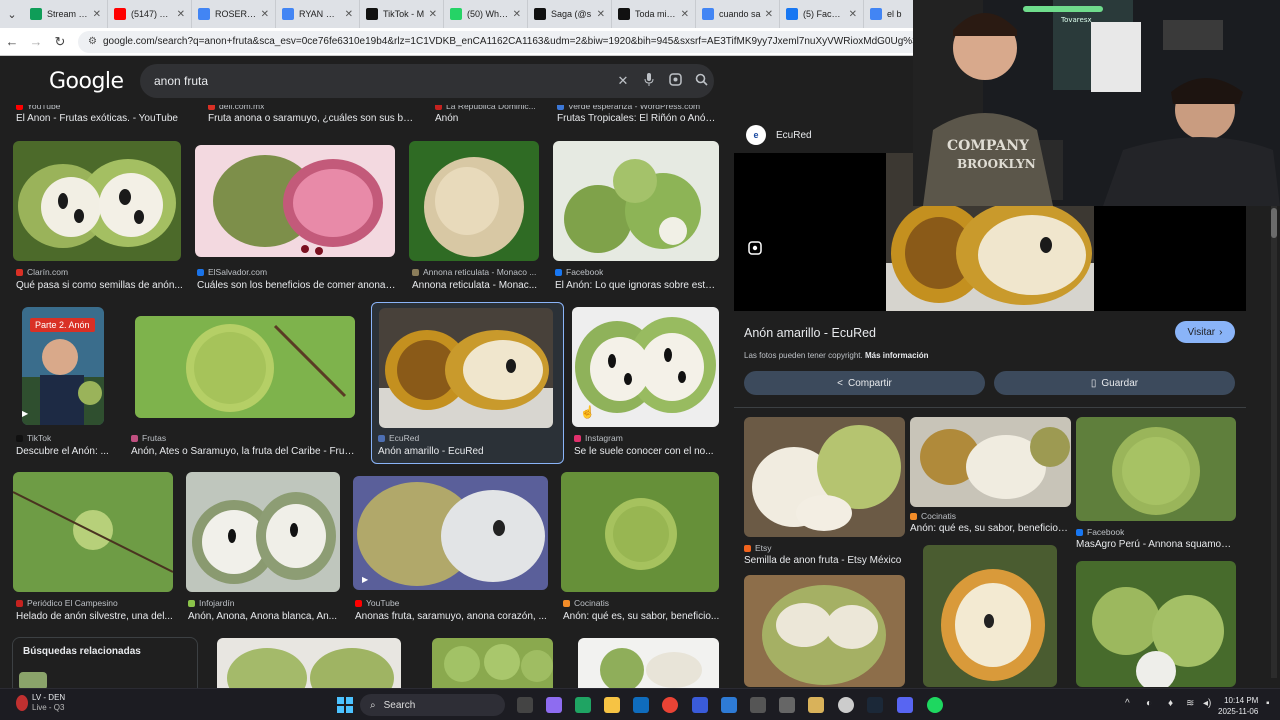 The image size is (1280, 720). Describe the element at coordinates (345, 705) in the screenshot. I see `windows-start-icon` at that location.